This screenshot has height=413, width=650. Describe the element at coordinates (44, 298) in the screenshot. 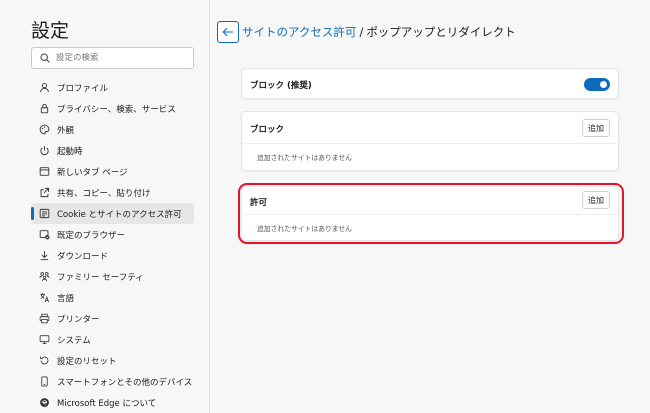

I see `language-icon` at that location.